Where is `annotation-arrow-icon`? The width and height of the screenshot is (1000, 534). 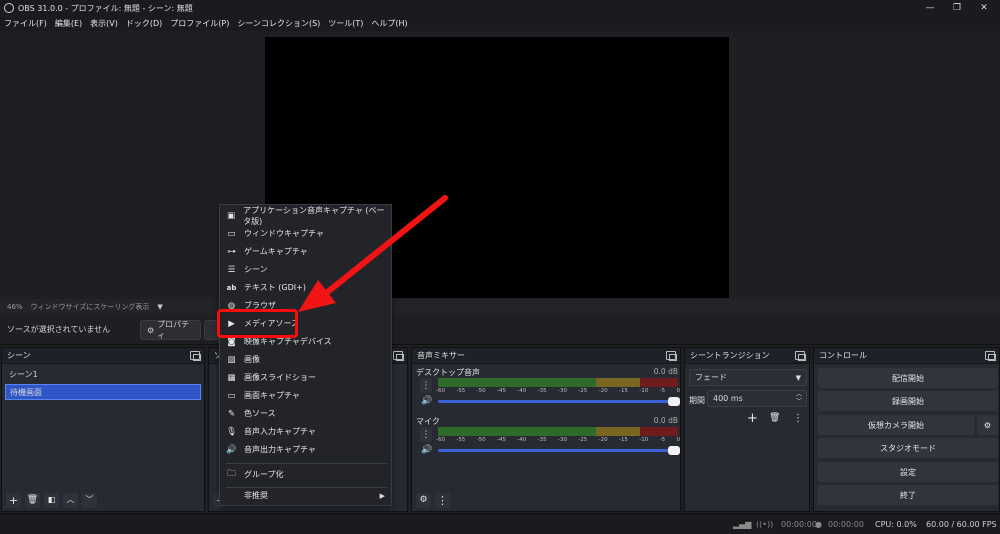 annotation-arrow-icon is located at coordinates (373, 253).